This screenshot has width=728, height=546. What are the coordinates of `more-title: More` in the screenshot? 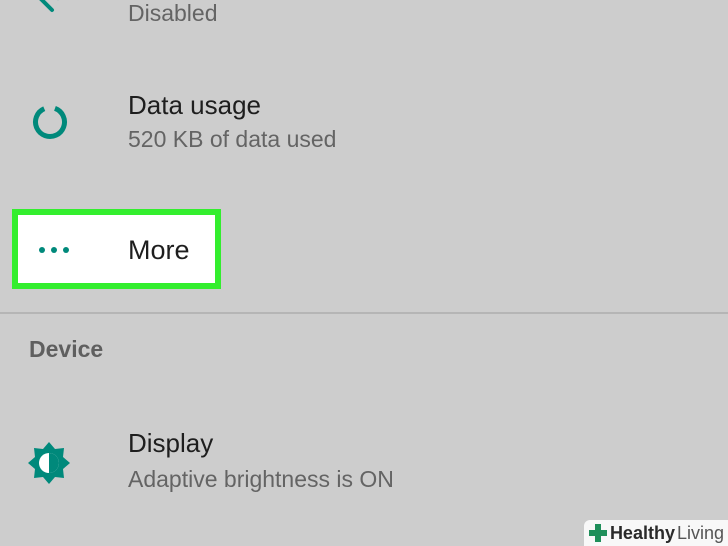 It's located at (159, 250).